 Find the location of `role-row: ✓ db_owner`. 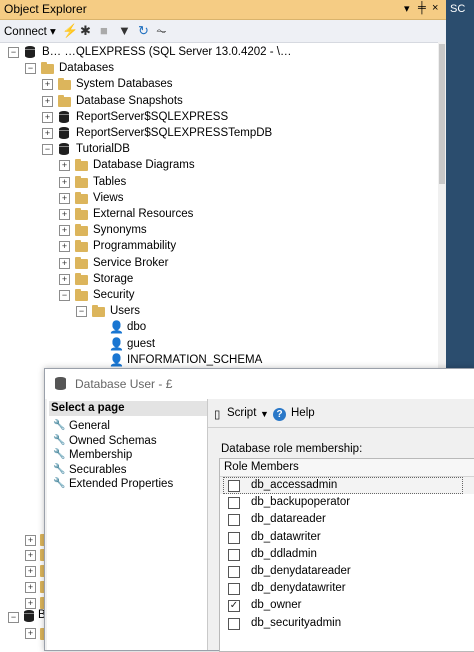

role-row: ✓ db_owner is located at coordinates (347, 605).